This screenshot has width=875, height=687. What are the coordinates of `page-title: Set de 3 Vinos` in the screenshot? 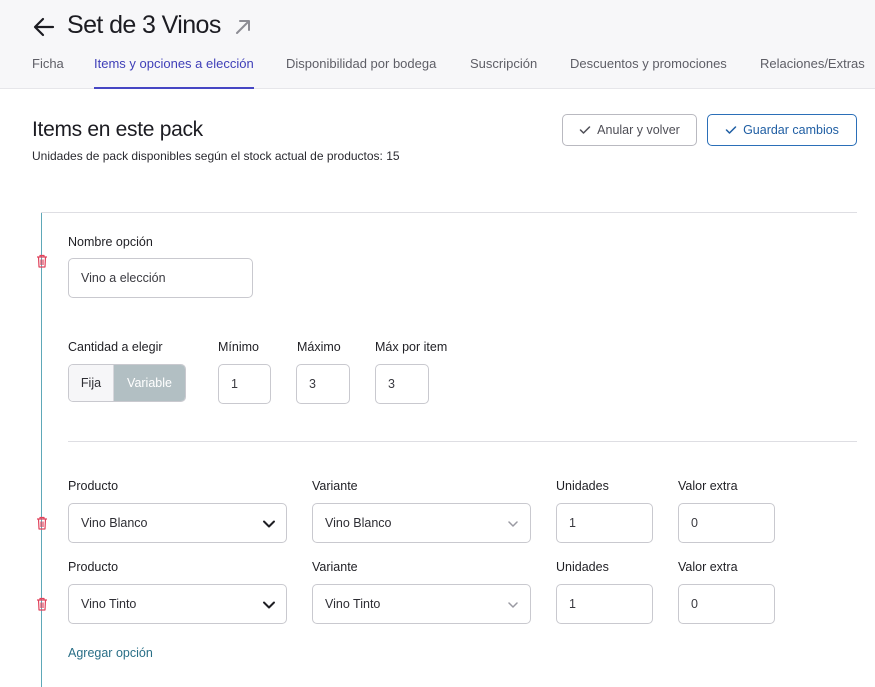 It's located at (144, 25).